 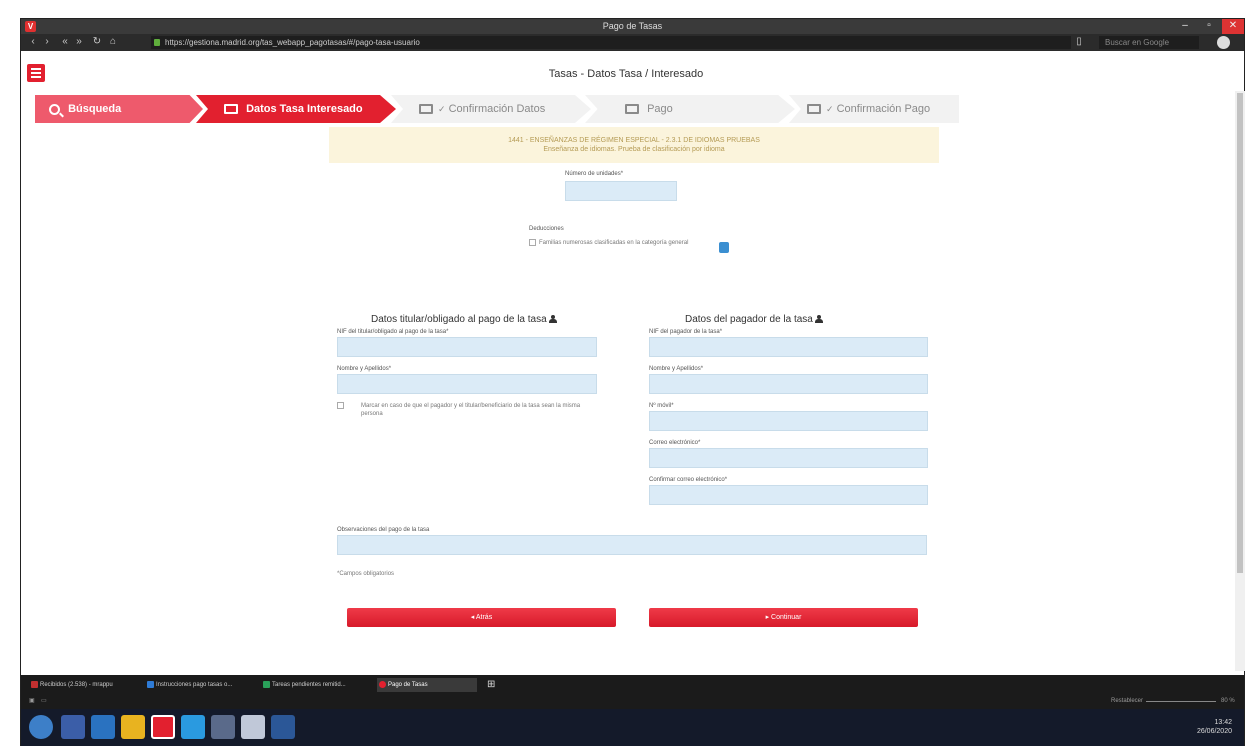 I want to click on email-confirm-label: Confirmar correo electrónico*, so click(x=688, y=480).